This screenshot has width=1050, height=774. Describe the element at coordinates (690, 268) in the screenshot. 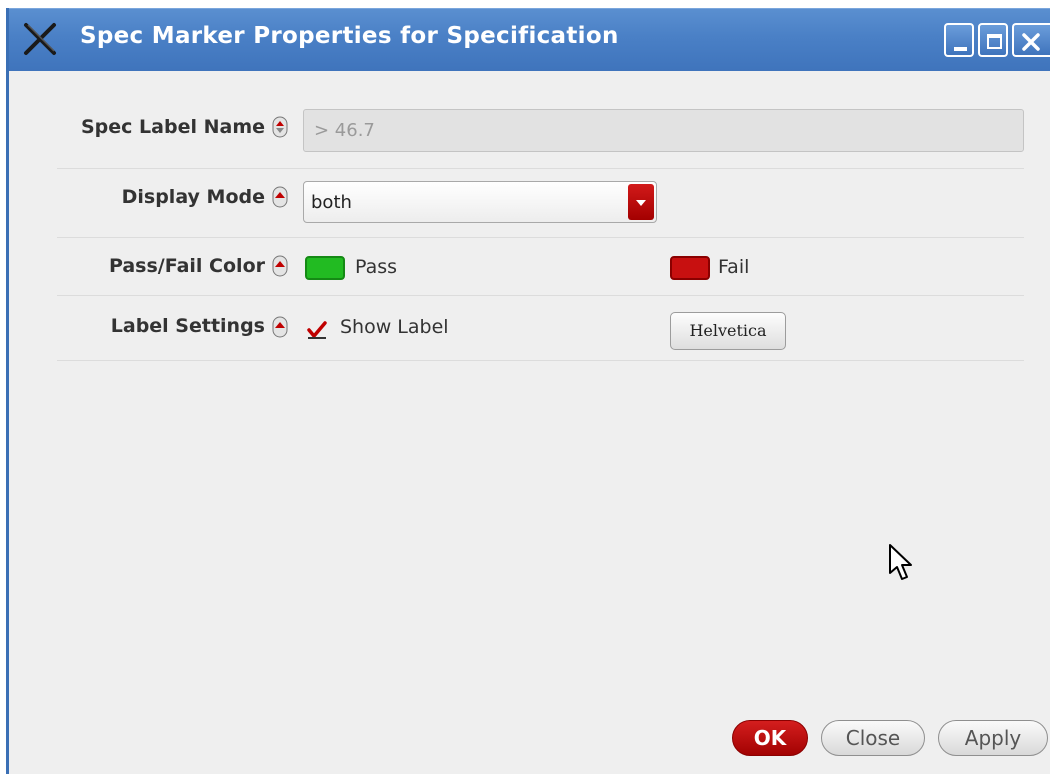

I see `fail-color-swatch` at that location.